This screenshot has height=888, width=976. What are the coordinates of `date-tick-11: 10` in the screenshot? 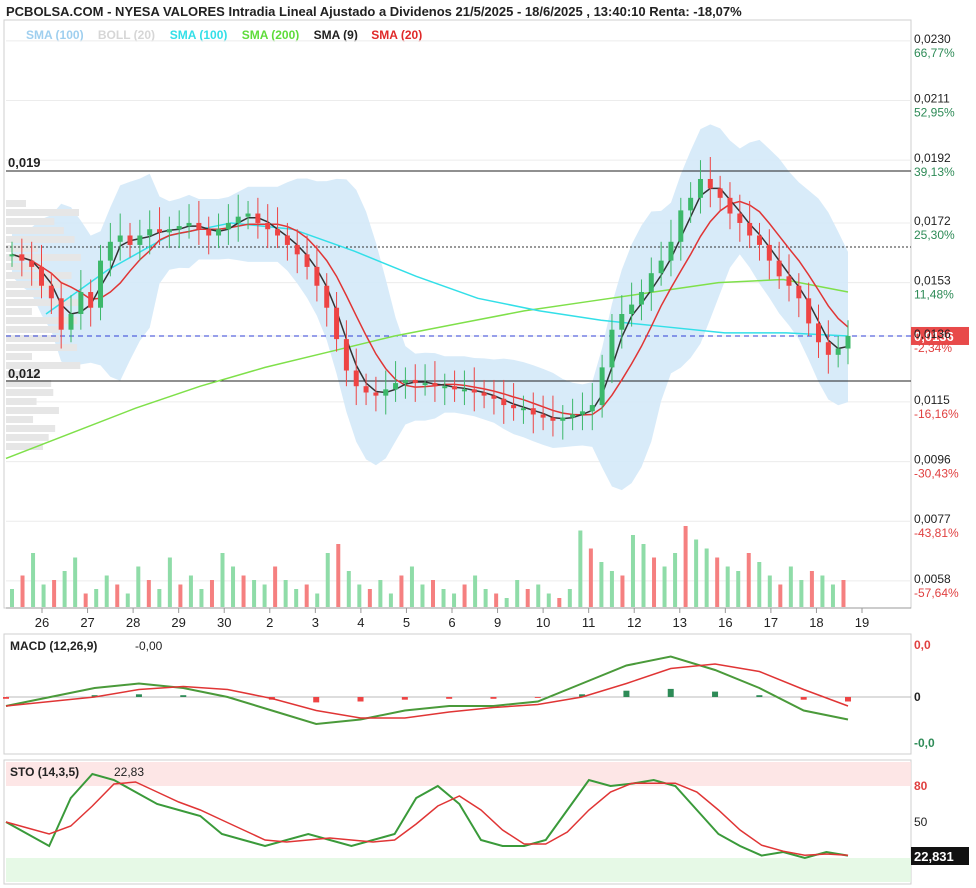 It's located at (543, 622).